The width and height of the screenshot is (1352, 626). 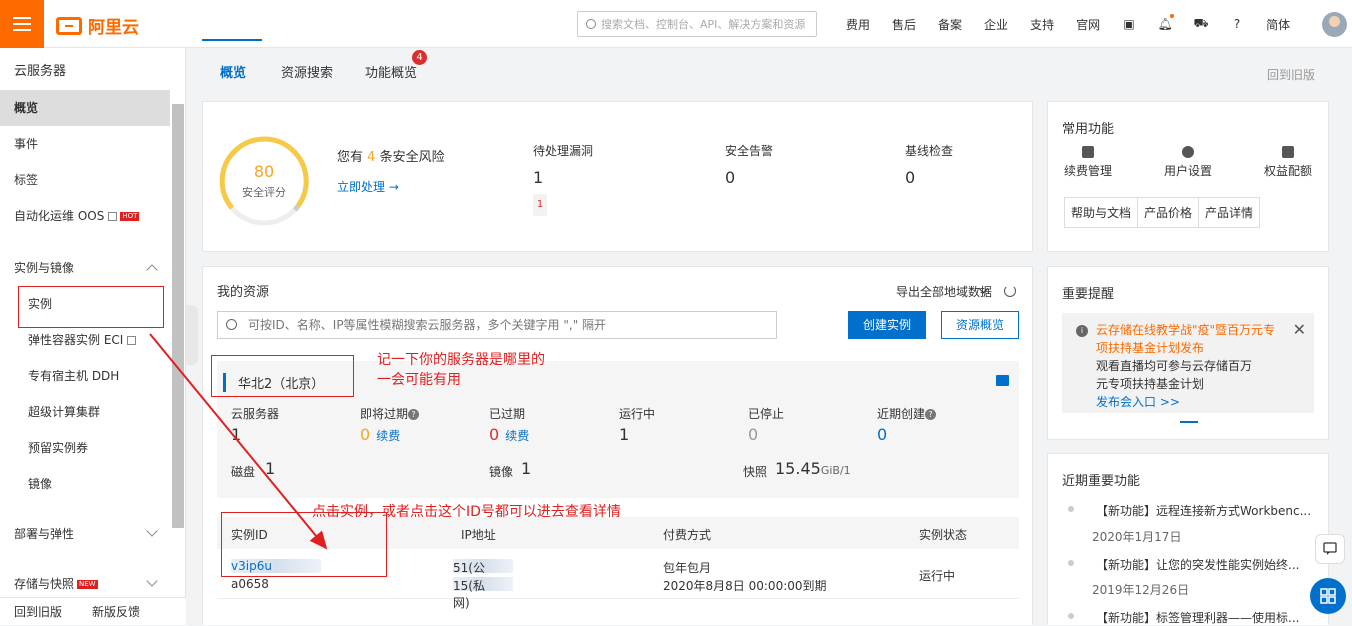 I want to click on image-label: 镜像, so click(x=501, y=472).